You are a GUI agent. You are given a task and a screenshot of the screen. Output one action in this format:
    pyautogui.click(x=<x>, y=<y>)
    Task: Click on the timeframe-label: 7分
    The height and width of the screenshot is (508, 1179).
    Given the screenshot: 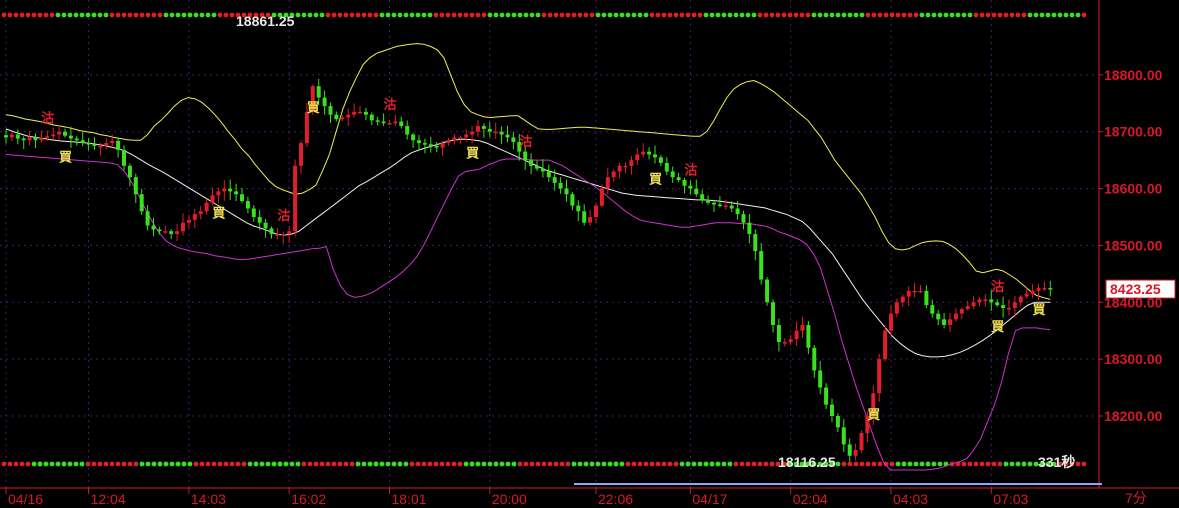 What is the action you would take?
    pyautogui.click(x=1136, y=498)
    